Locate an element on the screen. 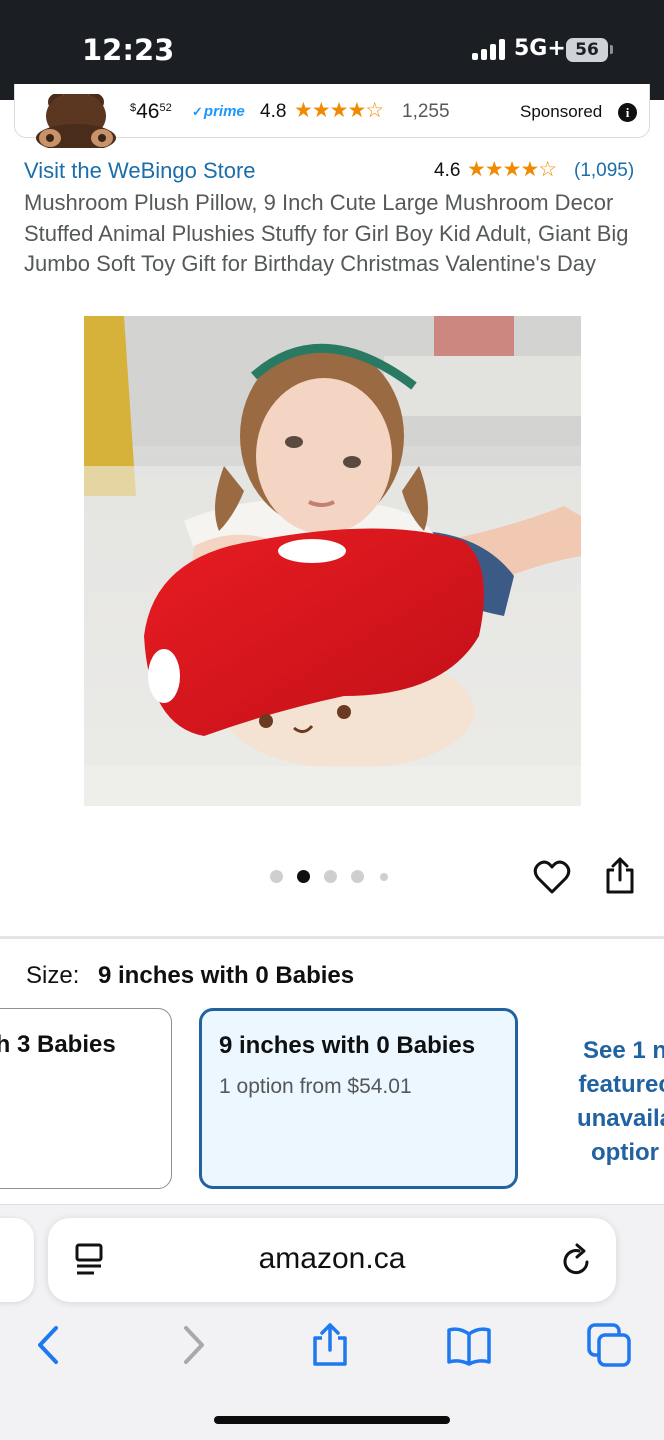 The width and height of the screenshot is (664, 1440). signal-icon is located at coordinates (489, 49).